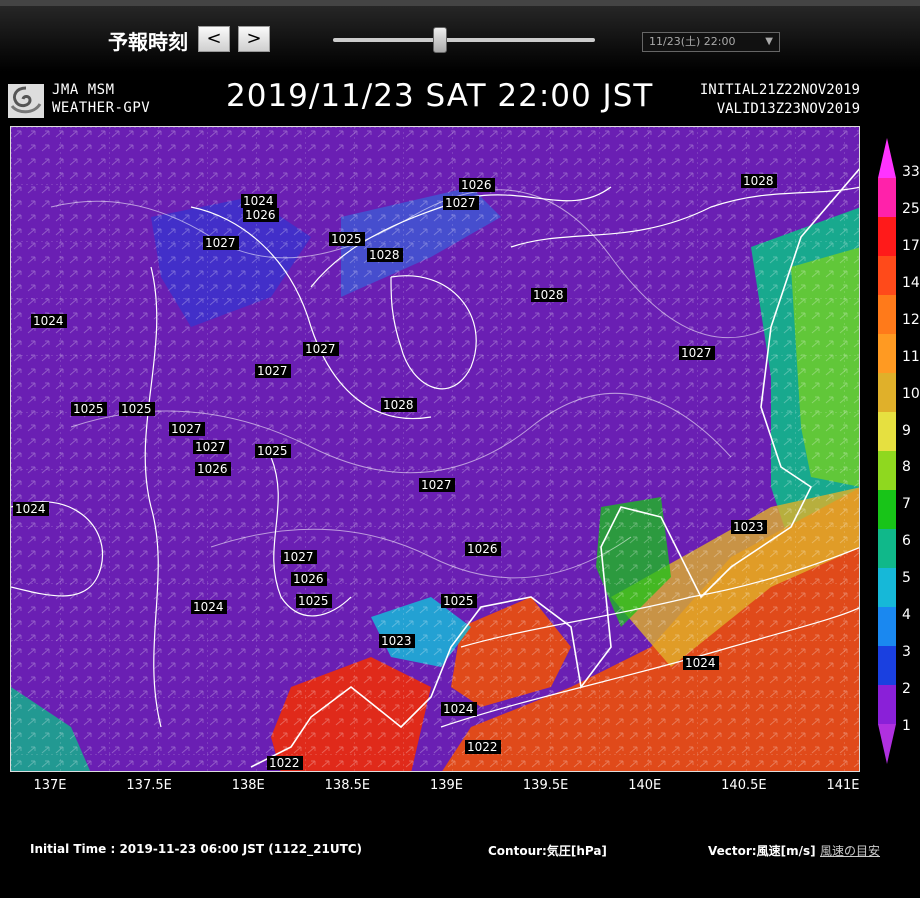 The width and height of the screenshot is (920, 898). Describe the element at coordinates (911, 245) in the screenshot. I see `colorbar-label: 17` at that location.